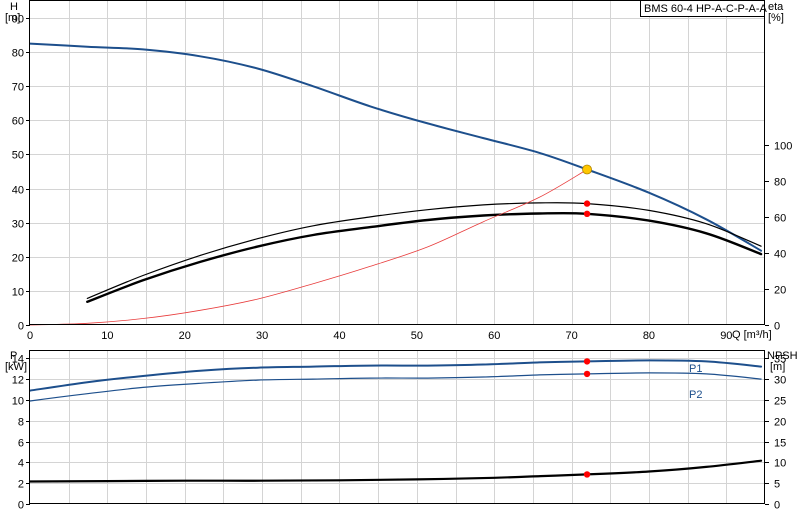 This screenshot has height=520, width=800. I want to click on top-y2-tick-label: 100, so click(783, 147).